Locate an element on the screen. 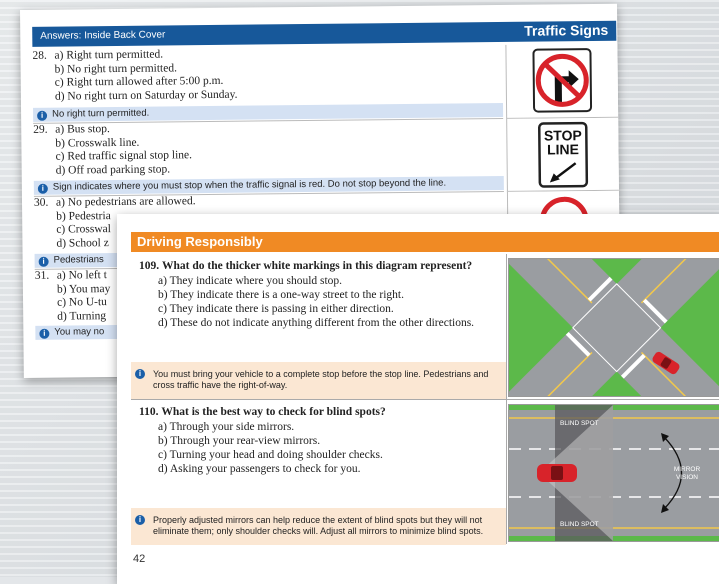  section-title: Driving Responsibly is located at coordinates (200, 241).